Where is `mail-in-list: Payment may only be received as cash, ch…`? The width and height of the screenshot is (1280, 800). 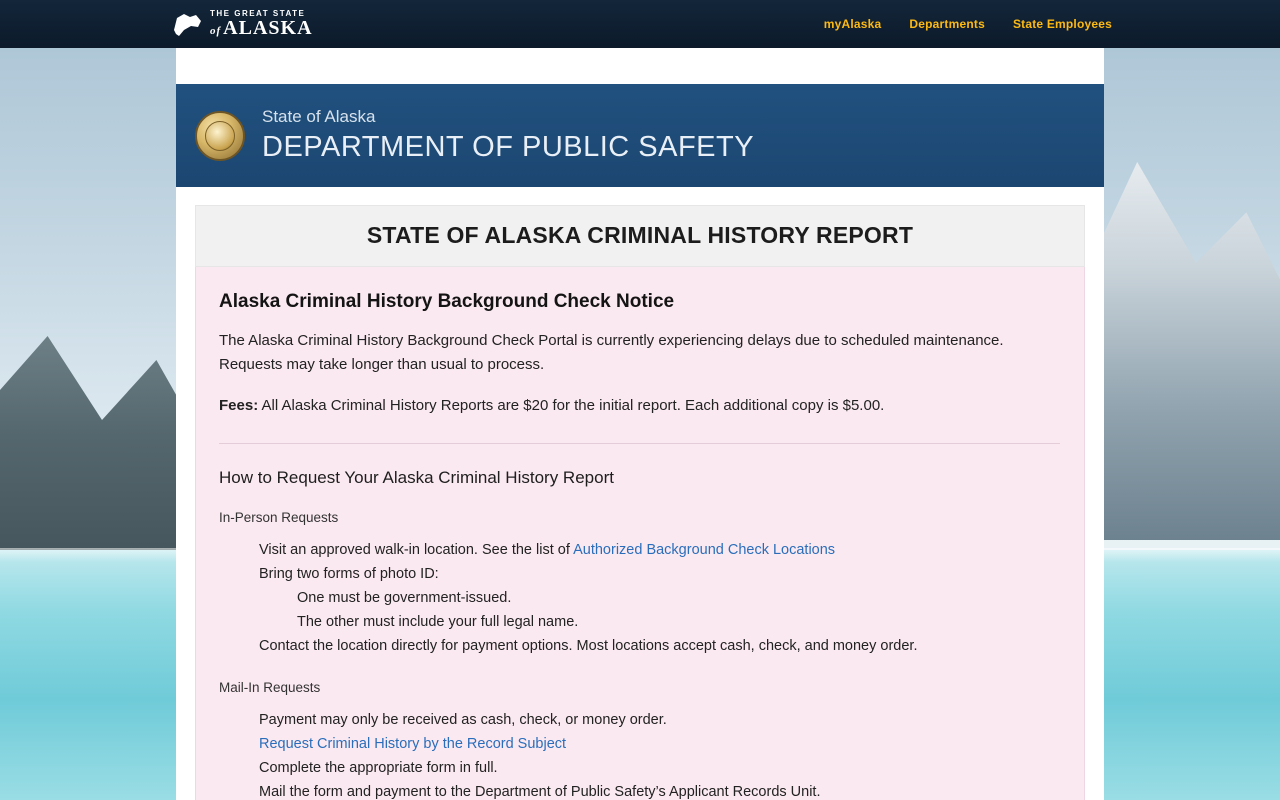 mail-in-list: Payment may only be received as cash, ch… is located at coordinates (639, 754).